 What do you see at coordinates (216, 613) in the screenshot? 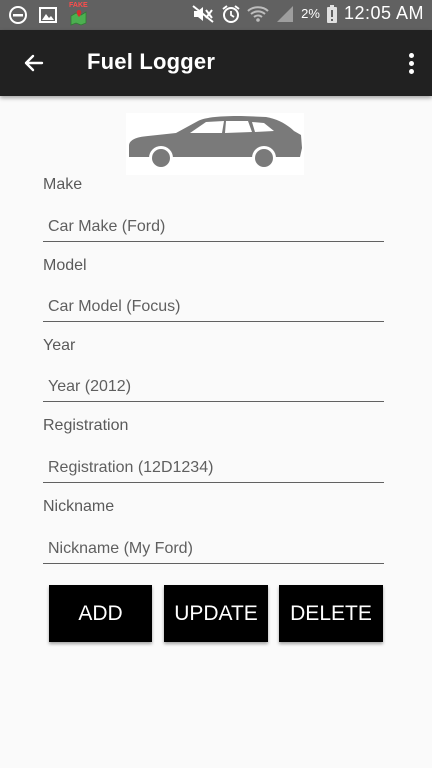
I see `update-button: UPDATE` at bounding box center [216, 613].